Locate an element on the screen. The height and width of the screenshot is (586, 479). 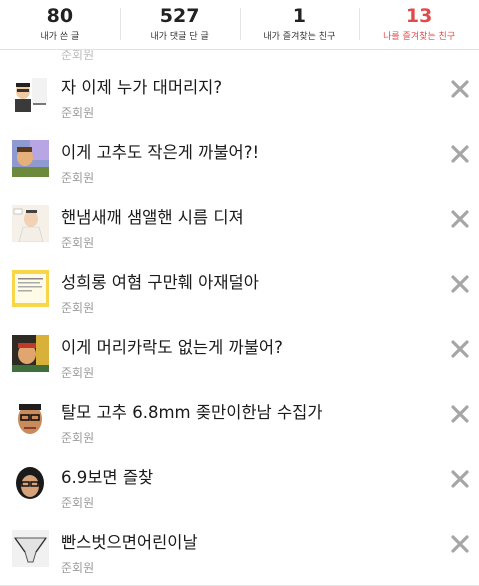
item-title: 이게 머리카락도 없는게 까불어? is located at coordinates (172, 347).